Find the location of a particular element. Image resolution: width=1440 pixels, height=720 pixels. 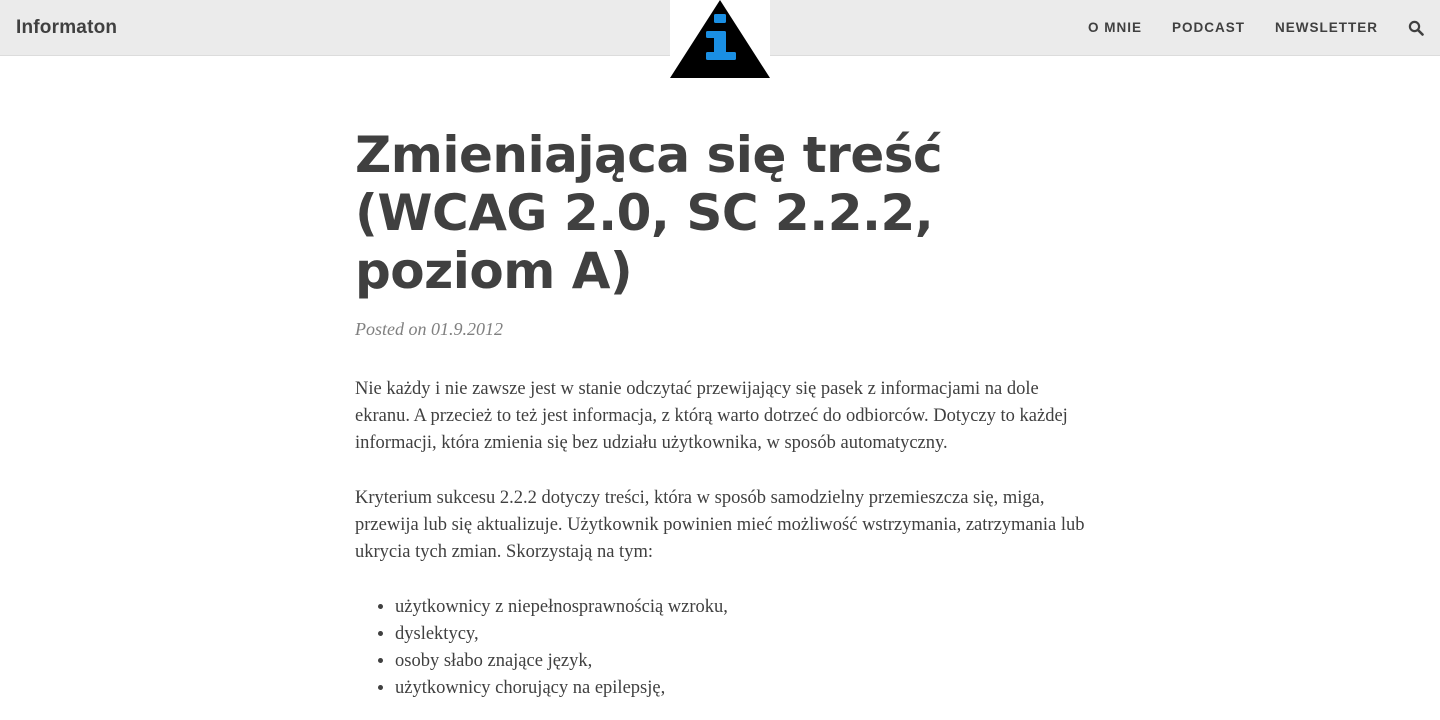

list-item: osoby słabo znające język, is located at coordinates (740, 661).